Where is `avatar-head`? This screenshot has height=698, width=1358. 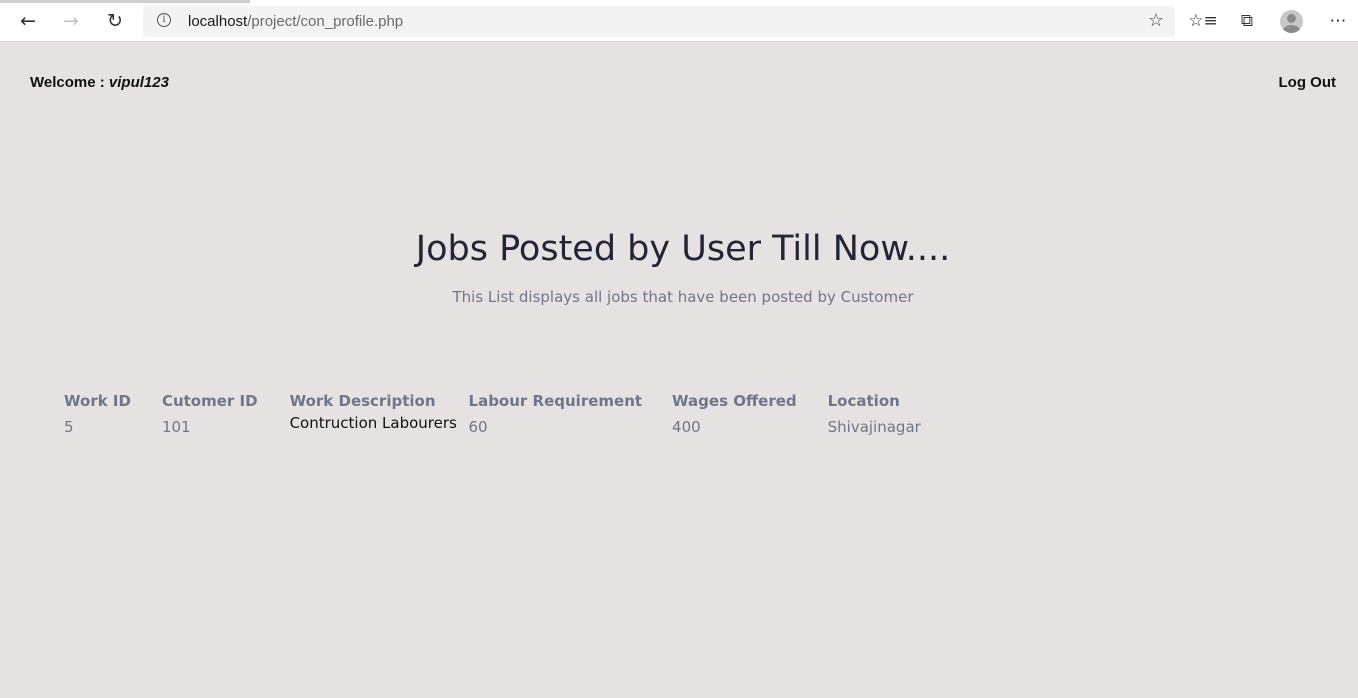 avatar-head is located at coordinates (1291, 18).